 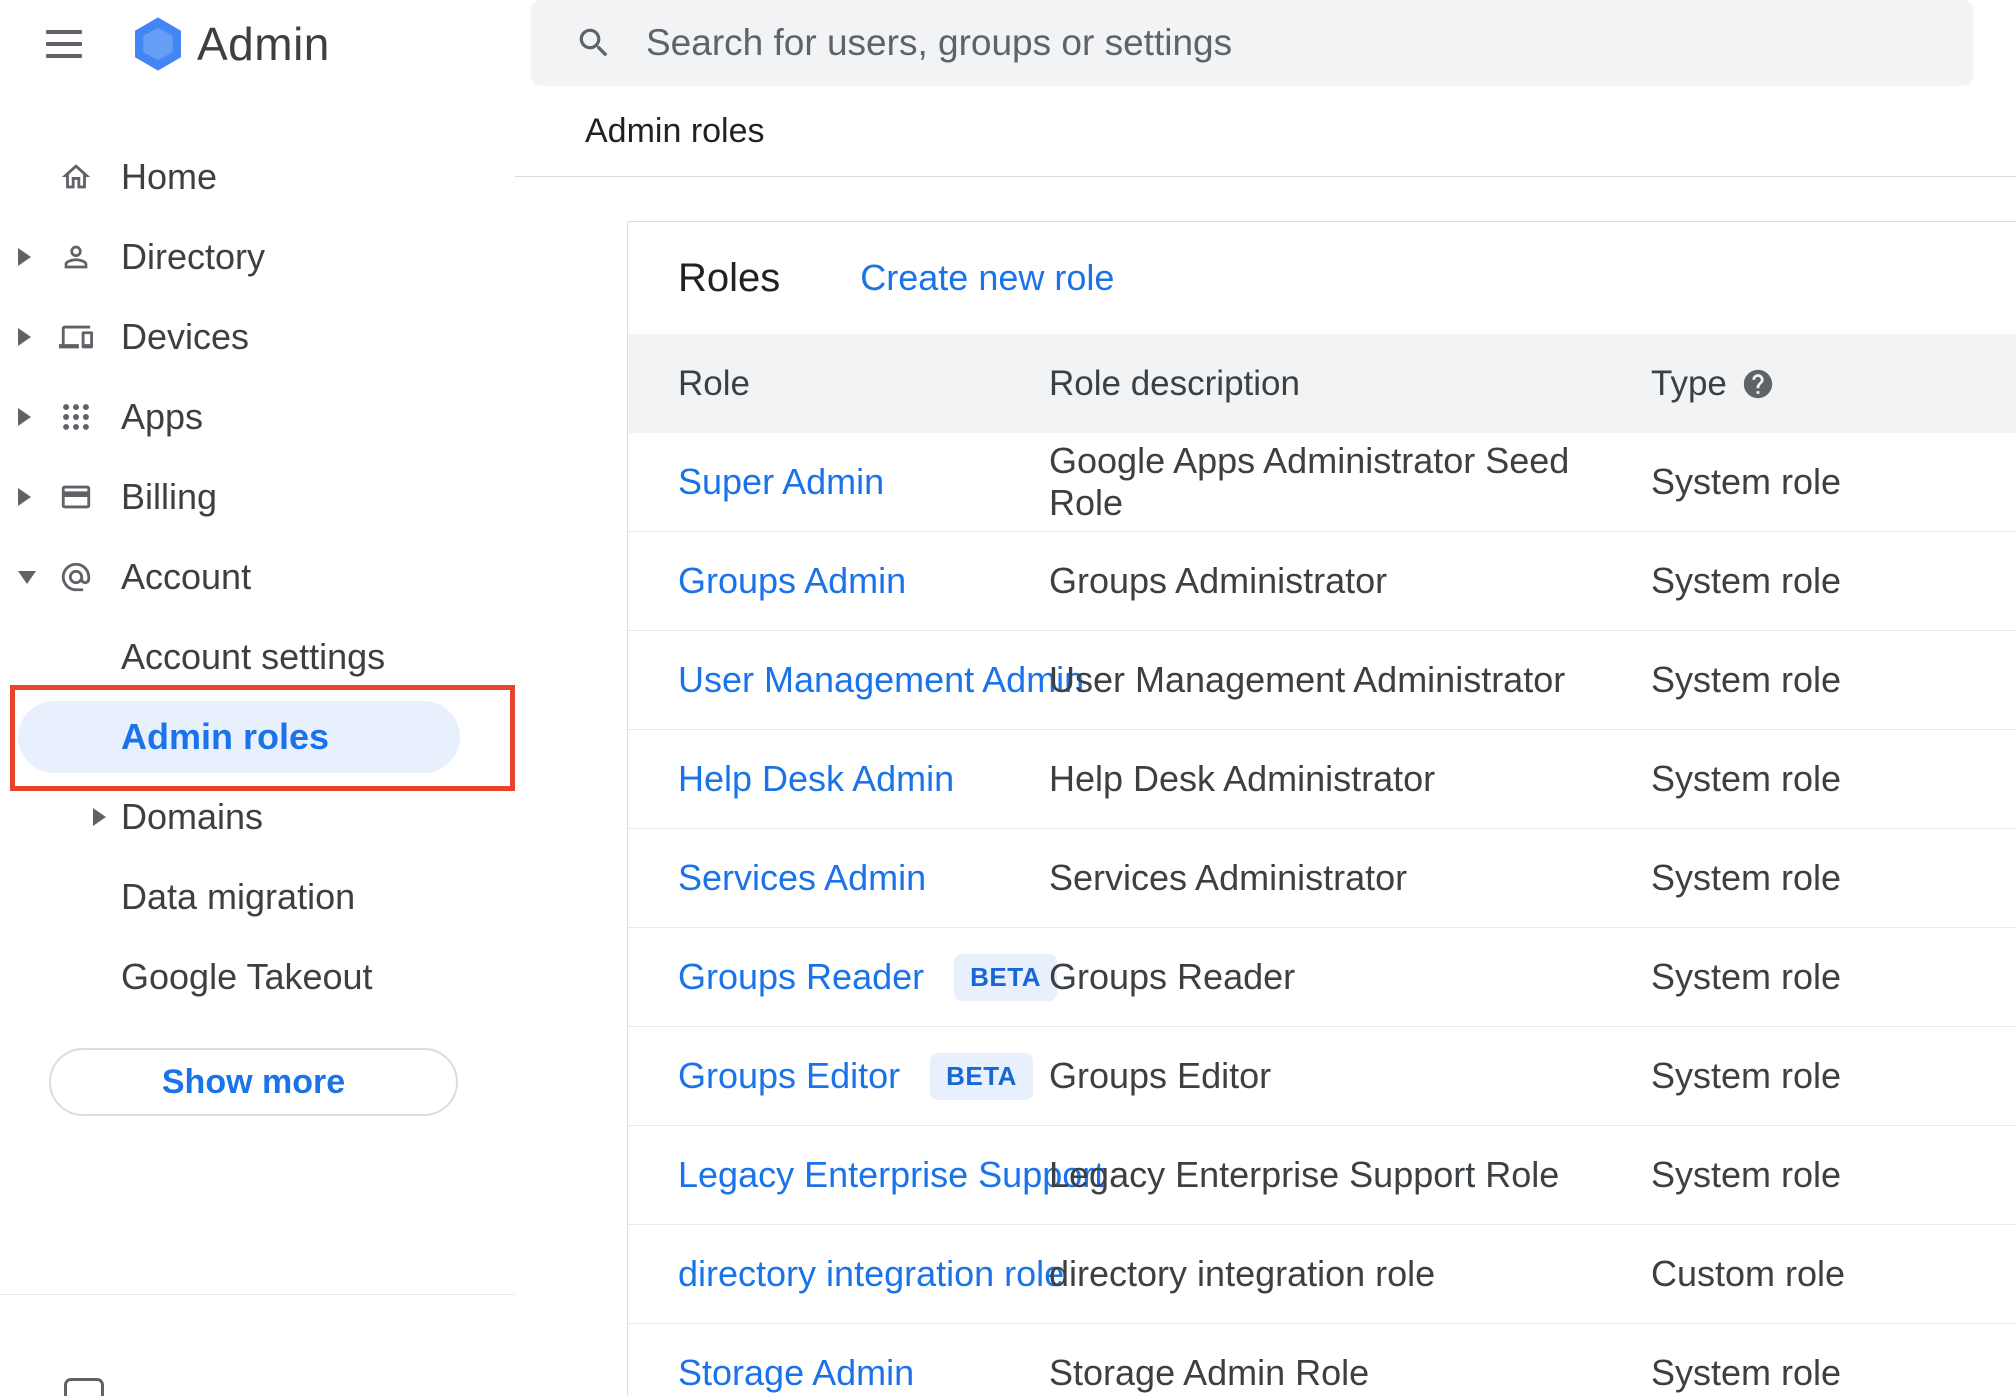 What do you see at coordinates (247, 976) in the screenshot?
I see `sidebar-item-label: Google Takeout` at bounding box center [247, 976].